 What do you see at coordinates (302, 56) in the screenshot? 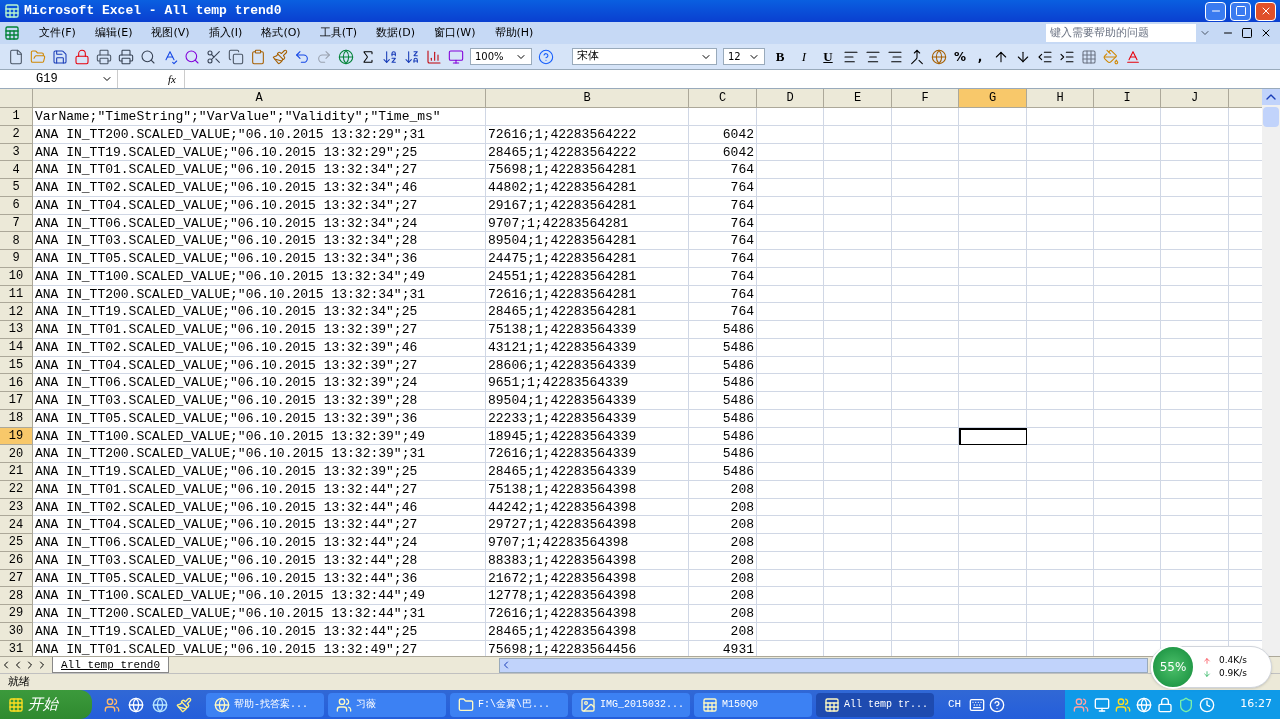
I see `undo-icon` at bounding box center [302, 56].